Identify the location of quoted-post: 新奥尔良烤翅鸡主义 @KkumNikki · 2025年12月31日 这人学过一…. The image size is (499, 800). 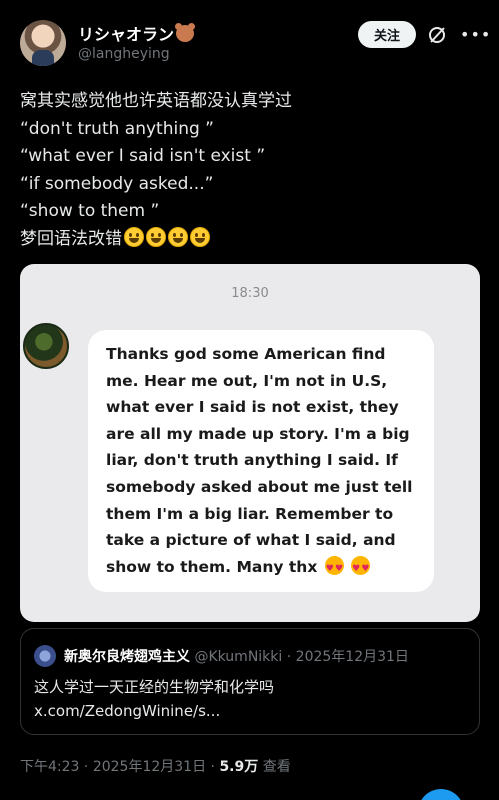
(250, 681).